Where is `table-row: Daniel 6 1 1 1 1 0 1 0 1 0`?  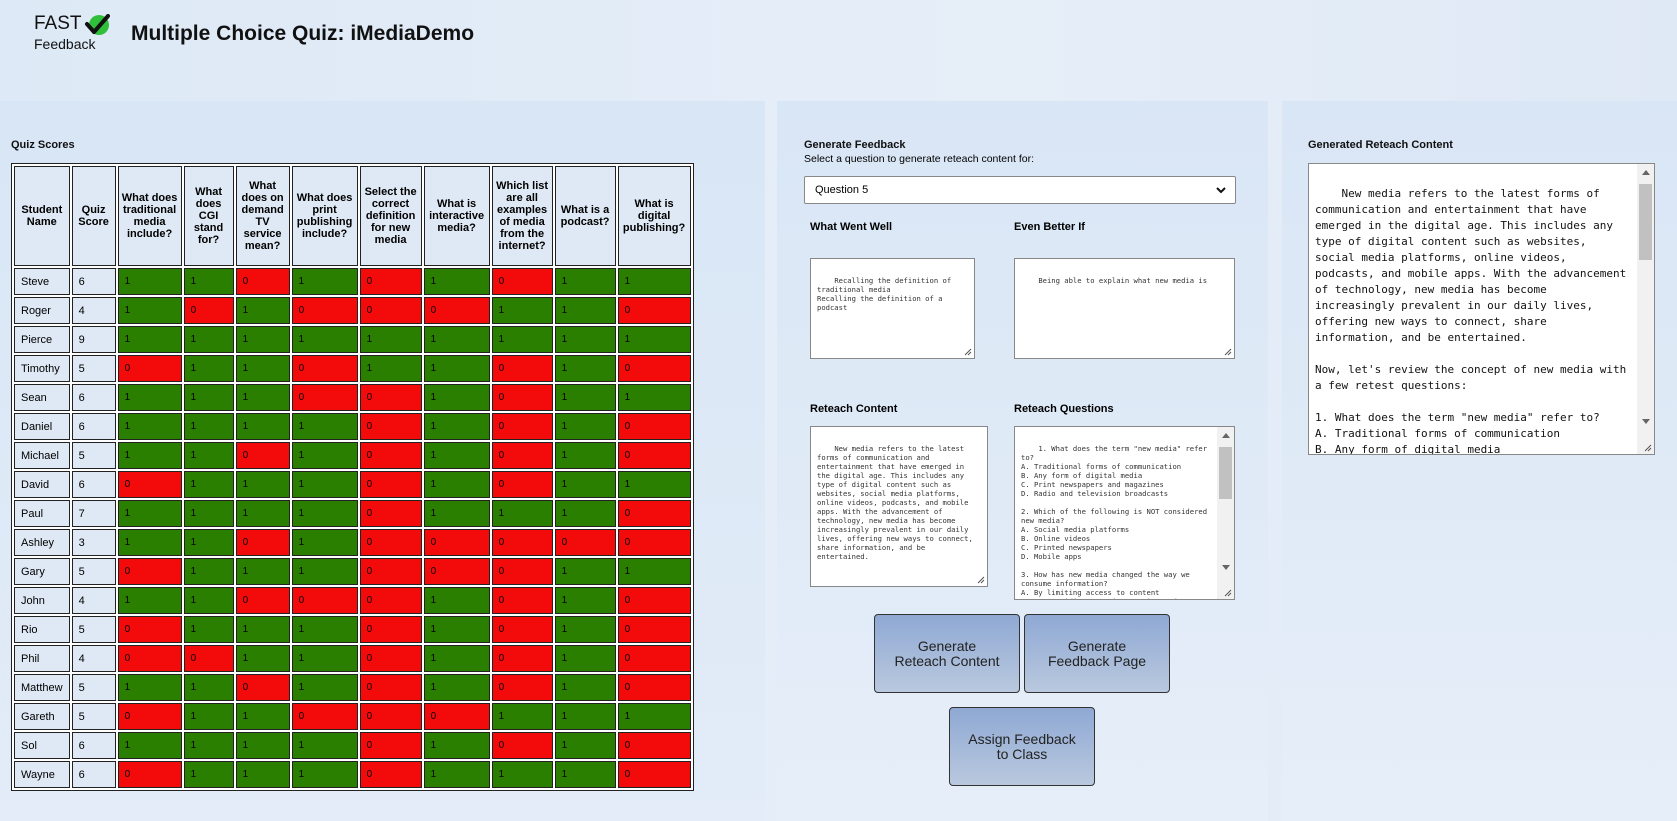
table-row: Daniel 6 1 1 1 1 0 1 0 1 0 is located at coordinates (352, 426).